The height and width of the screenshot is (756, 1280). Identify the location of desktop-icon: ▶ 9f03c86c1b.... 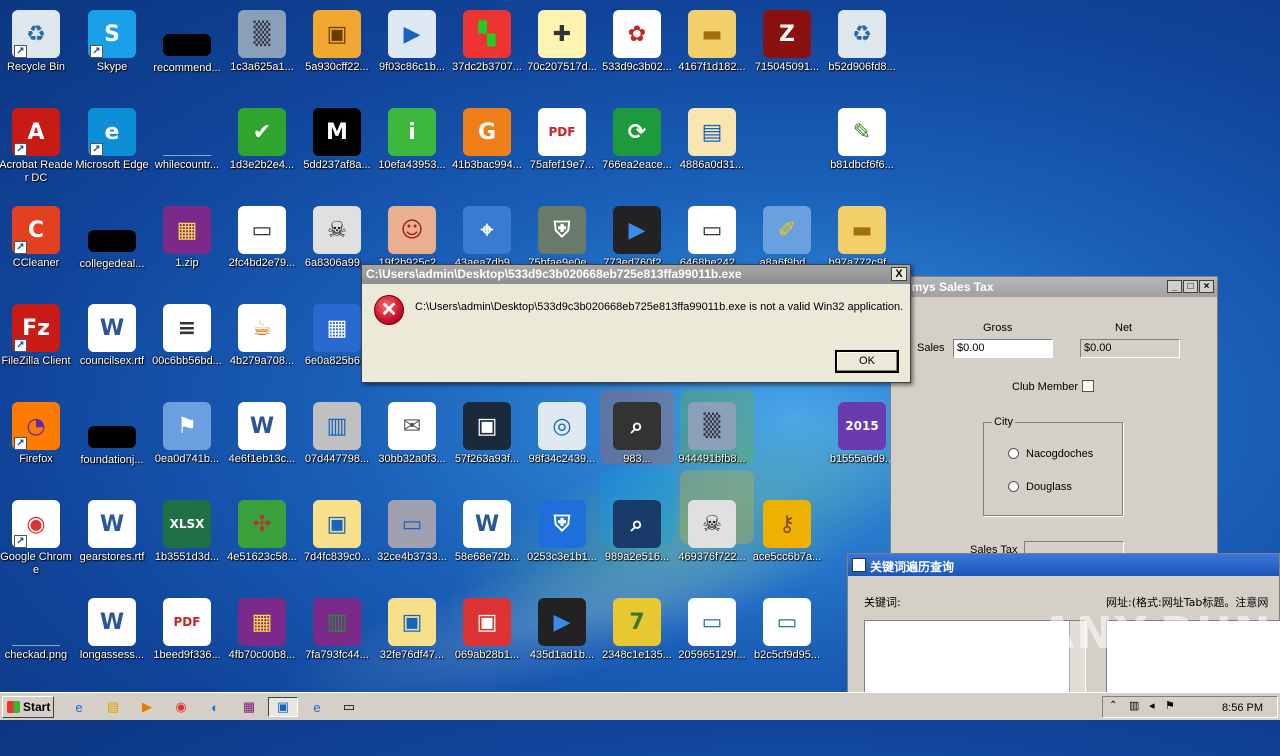
(412, 49).